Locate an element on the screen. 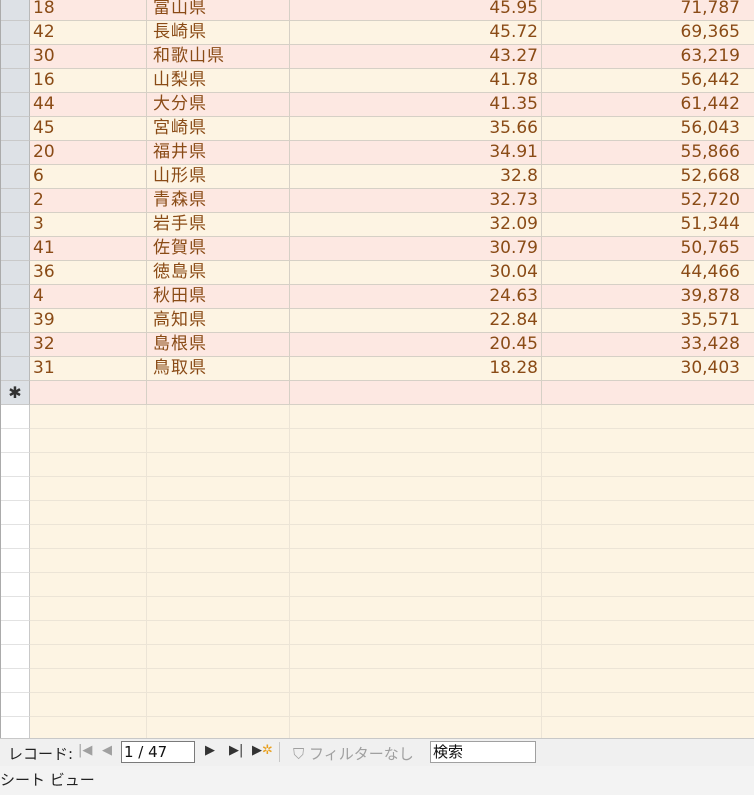 The width and height of the screenshot is (754, 795). cell-value-1: 45.95 is located at coordinates (416, 10).